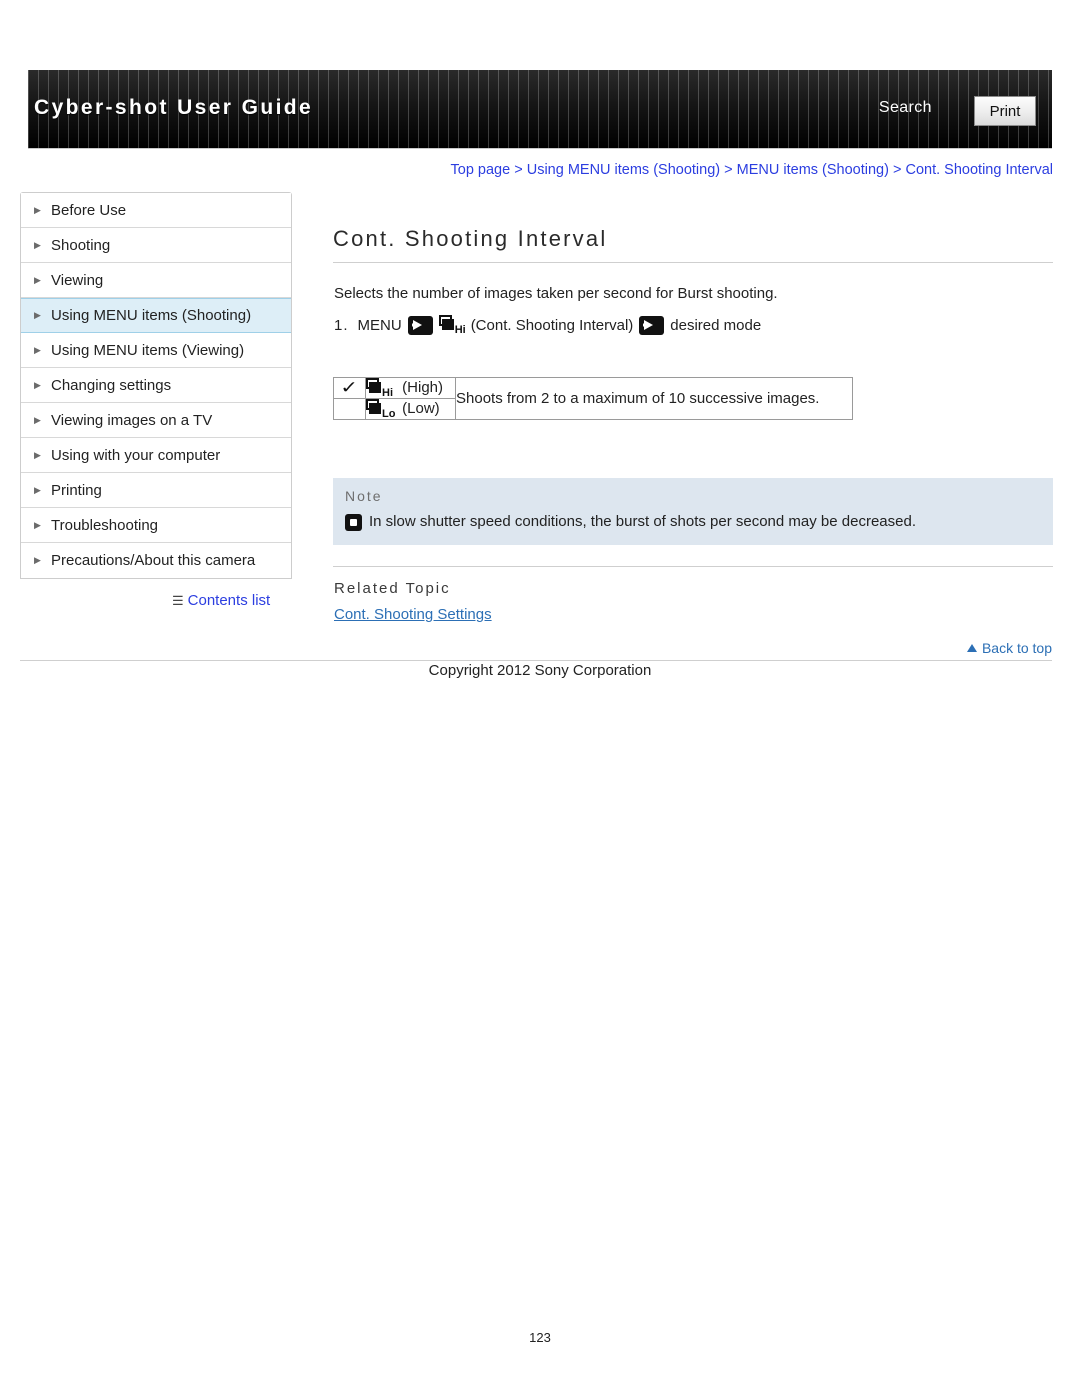 Image resolution: width=1080 pixels, height=1397 pixels. I want to click on list-icon: ☰, so click(178, 600).